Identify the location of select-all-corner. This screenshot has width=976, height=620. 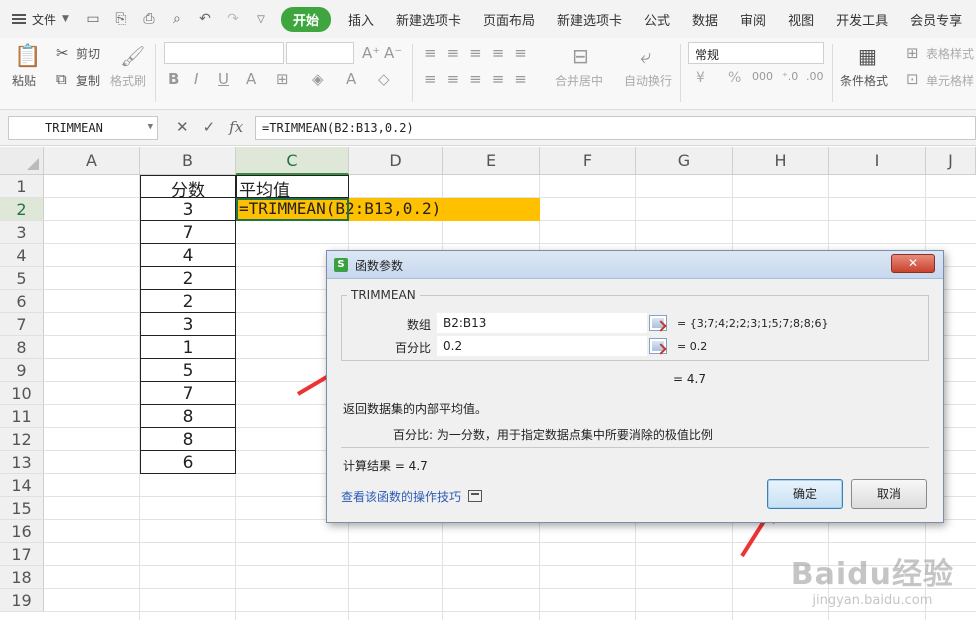
(22, 161).